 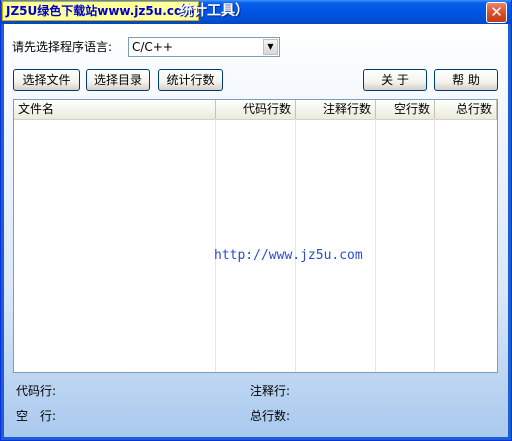 What do you see at coordinates (36, 391) in the screenshot?
I see `code-lines-label: 代码行:` at bounding box center [36, 391].